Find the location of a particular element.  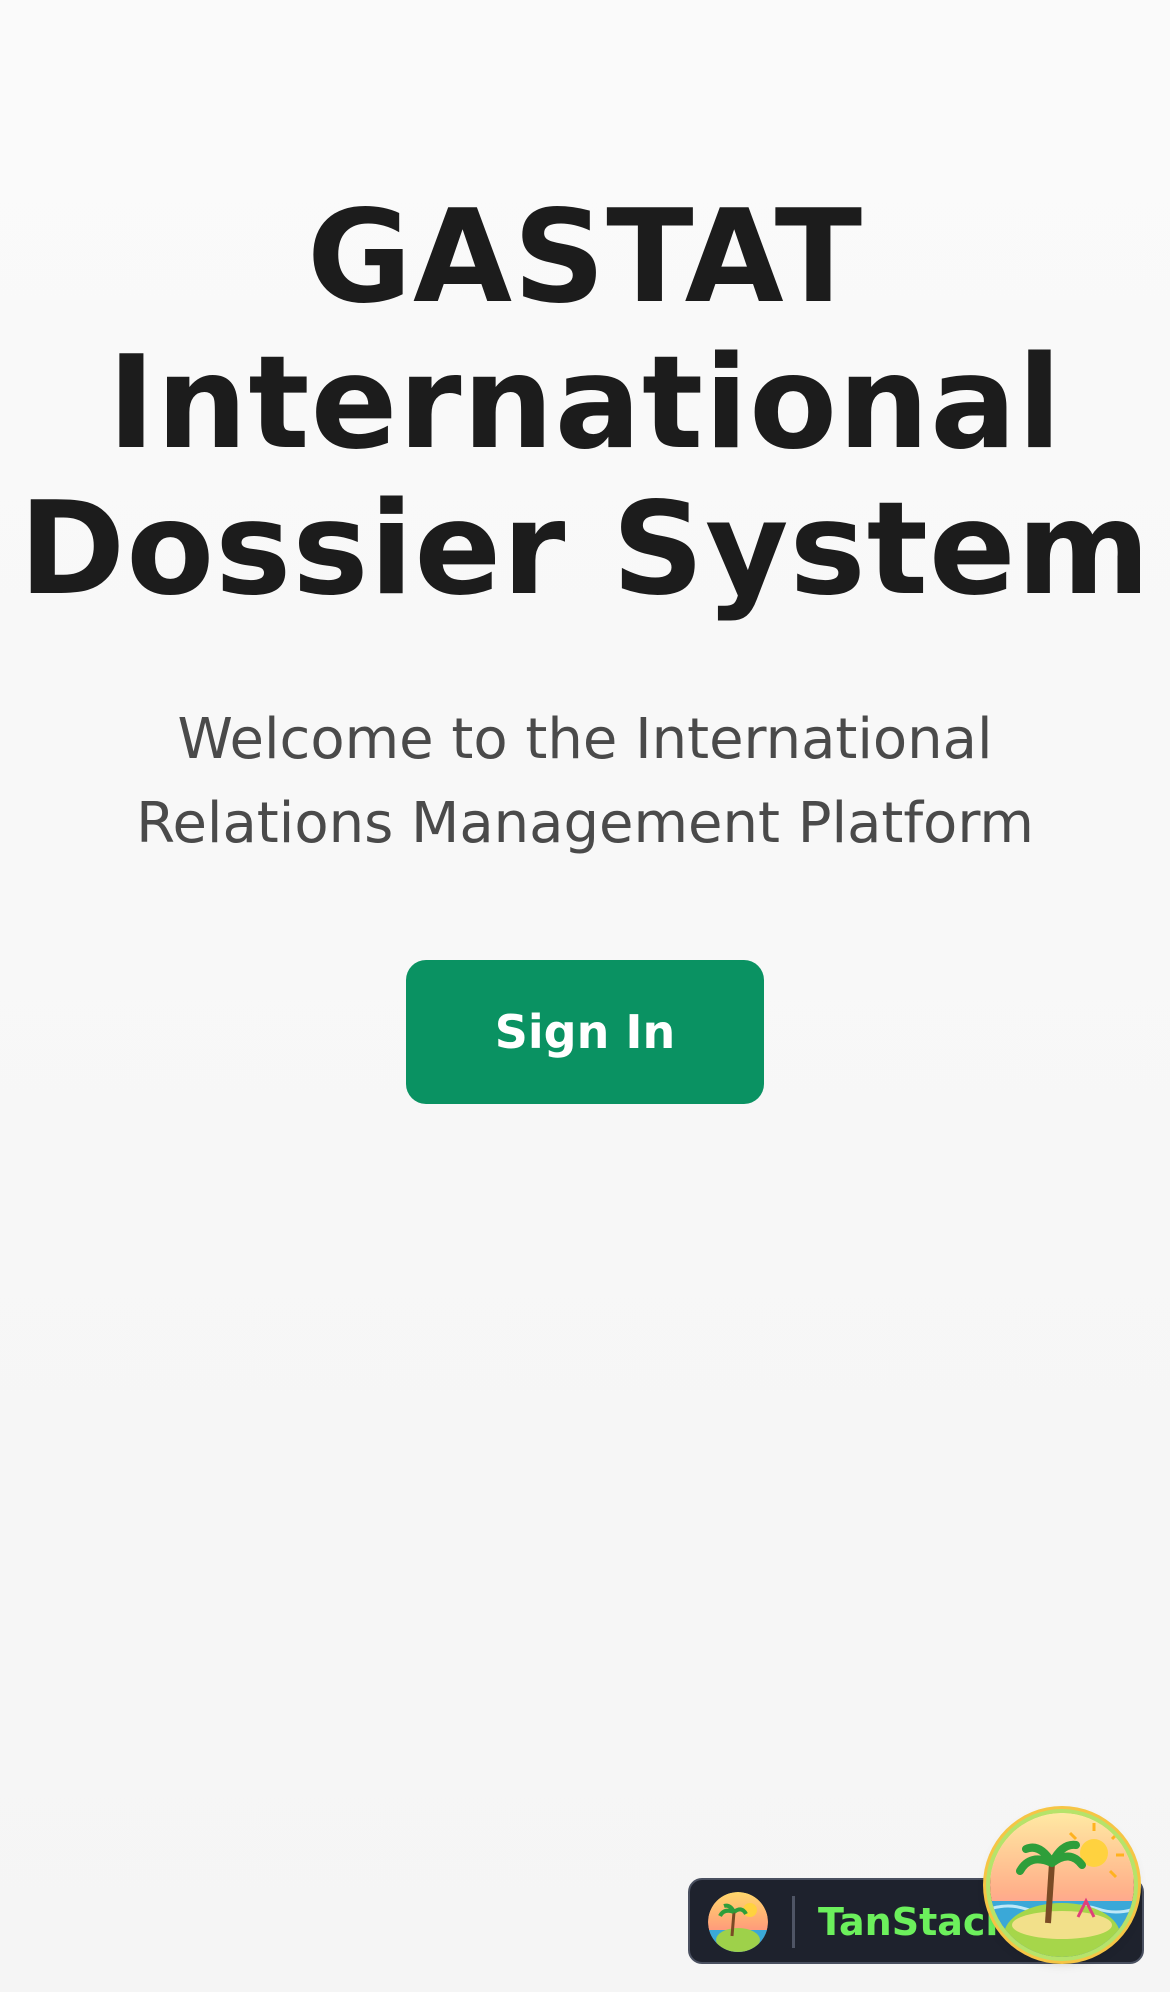

title-line-1: GASTAT is located at coordinates (585, 257).